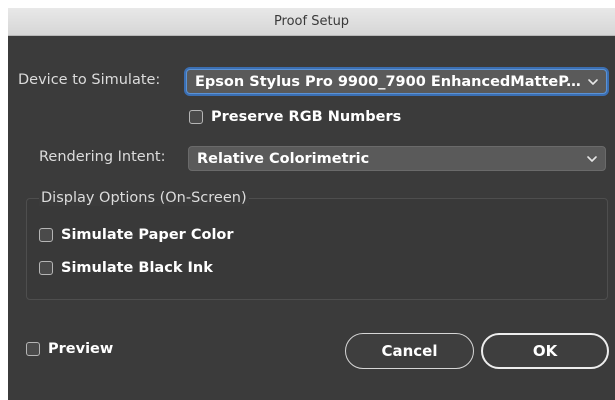  Describe the element at coordinates (81, 349) in the screenshot. I see `preview-label: Preview` at that location.